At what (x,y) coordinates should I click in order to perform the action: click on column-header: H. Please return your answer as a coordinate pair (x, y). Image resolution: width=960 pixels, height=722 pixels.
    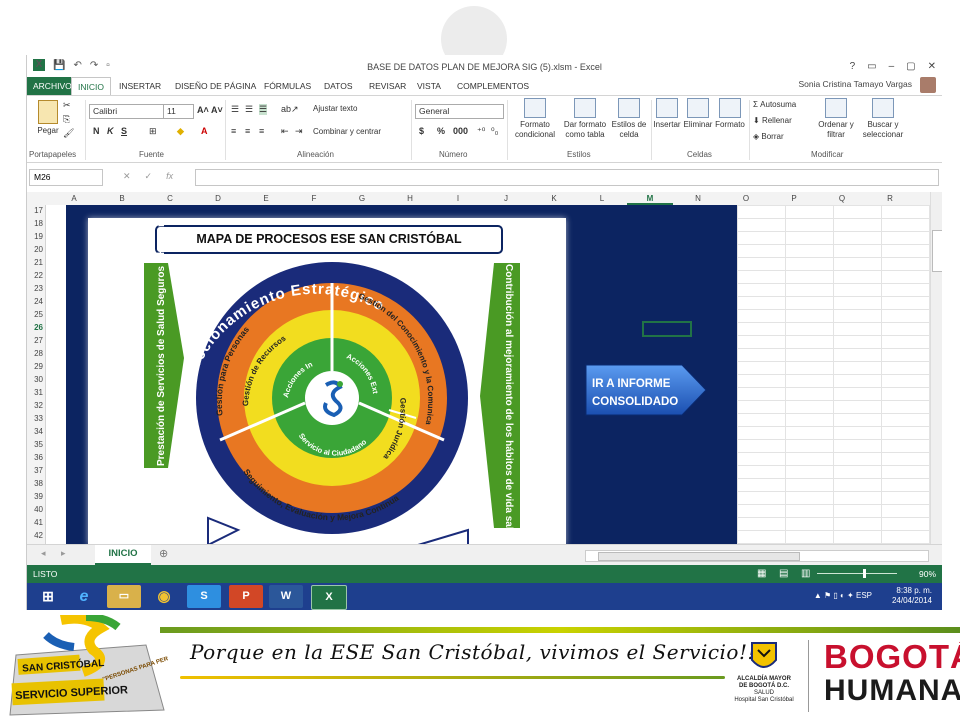
    Looking at the image, I should click on (410, 198).